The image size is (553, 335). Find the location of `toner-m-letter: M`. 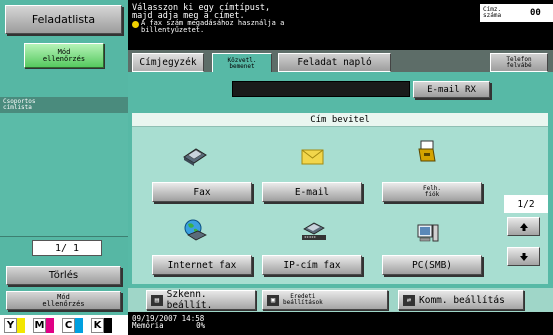

toner-m-letter: M is located at coordinates (39, 325).